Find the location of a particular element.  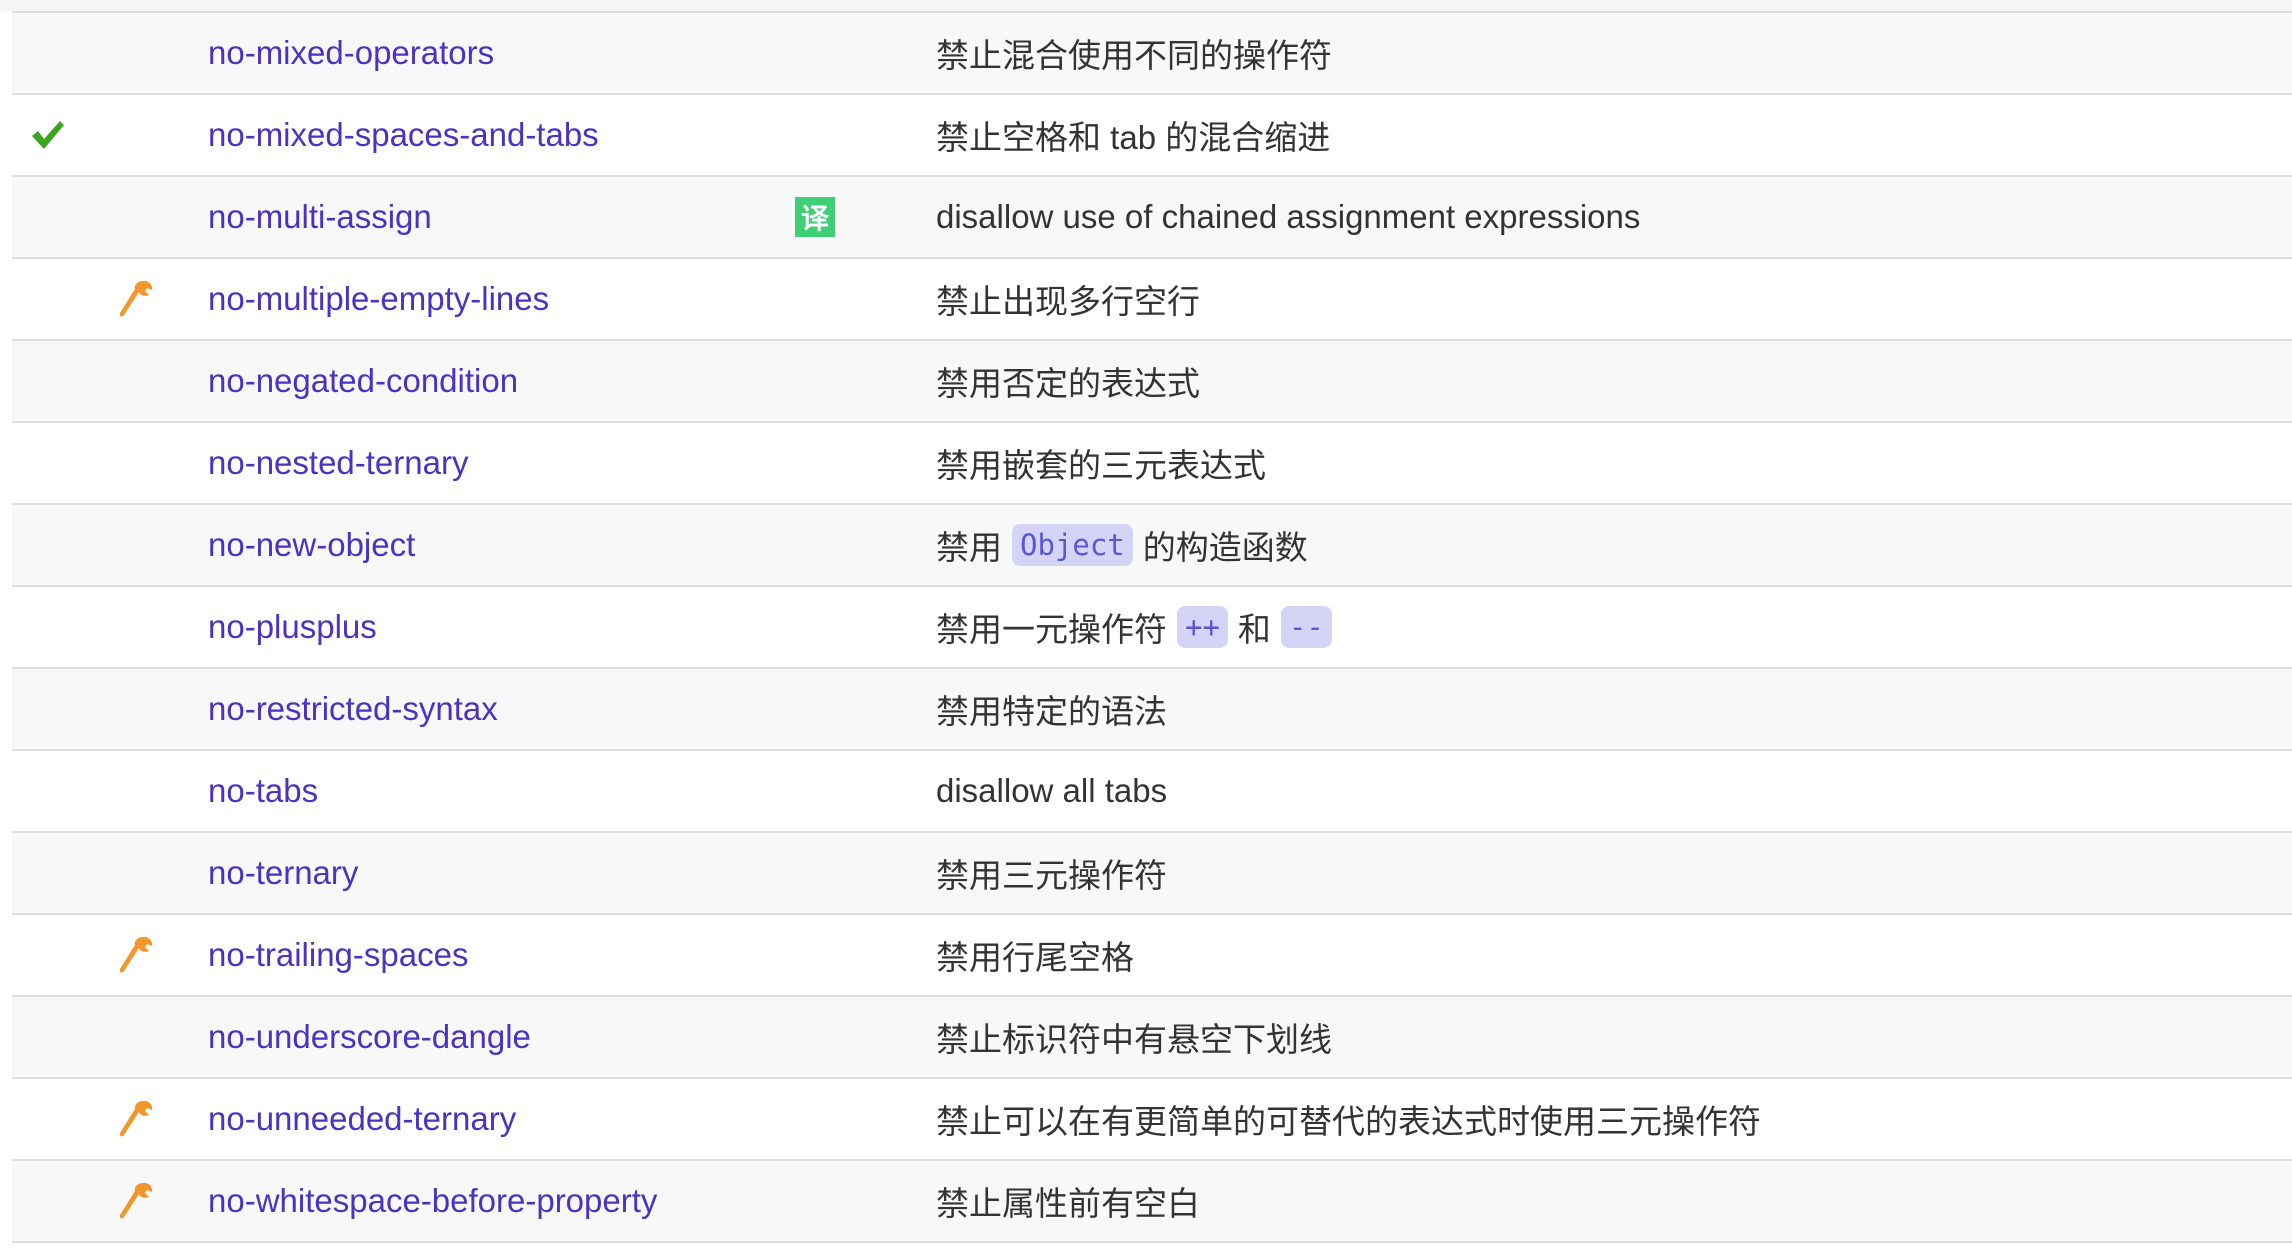

rule-description-text: 禁用三元操作符 is located at coordinates (1051, 875).